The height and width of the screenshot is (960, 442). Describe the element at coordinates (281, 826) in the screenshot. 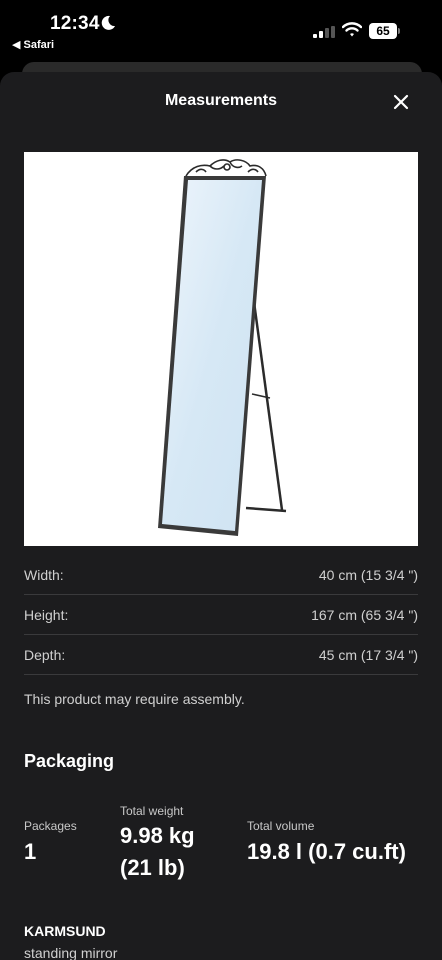

I see `total-volume-label: Total volume` at that location.